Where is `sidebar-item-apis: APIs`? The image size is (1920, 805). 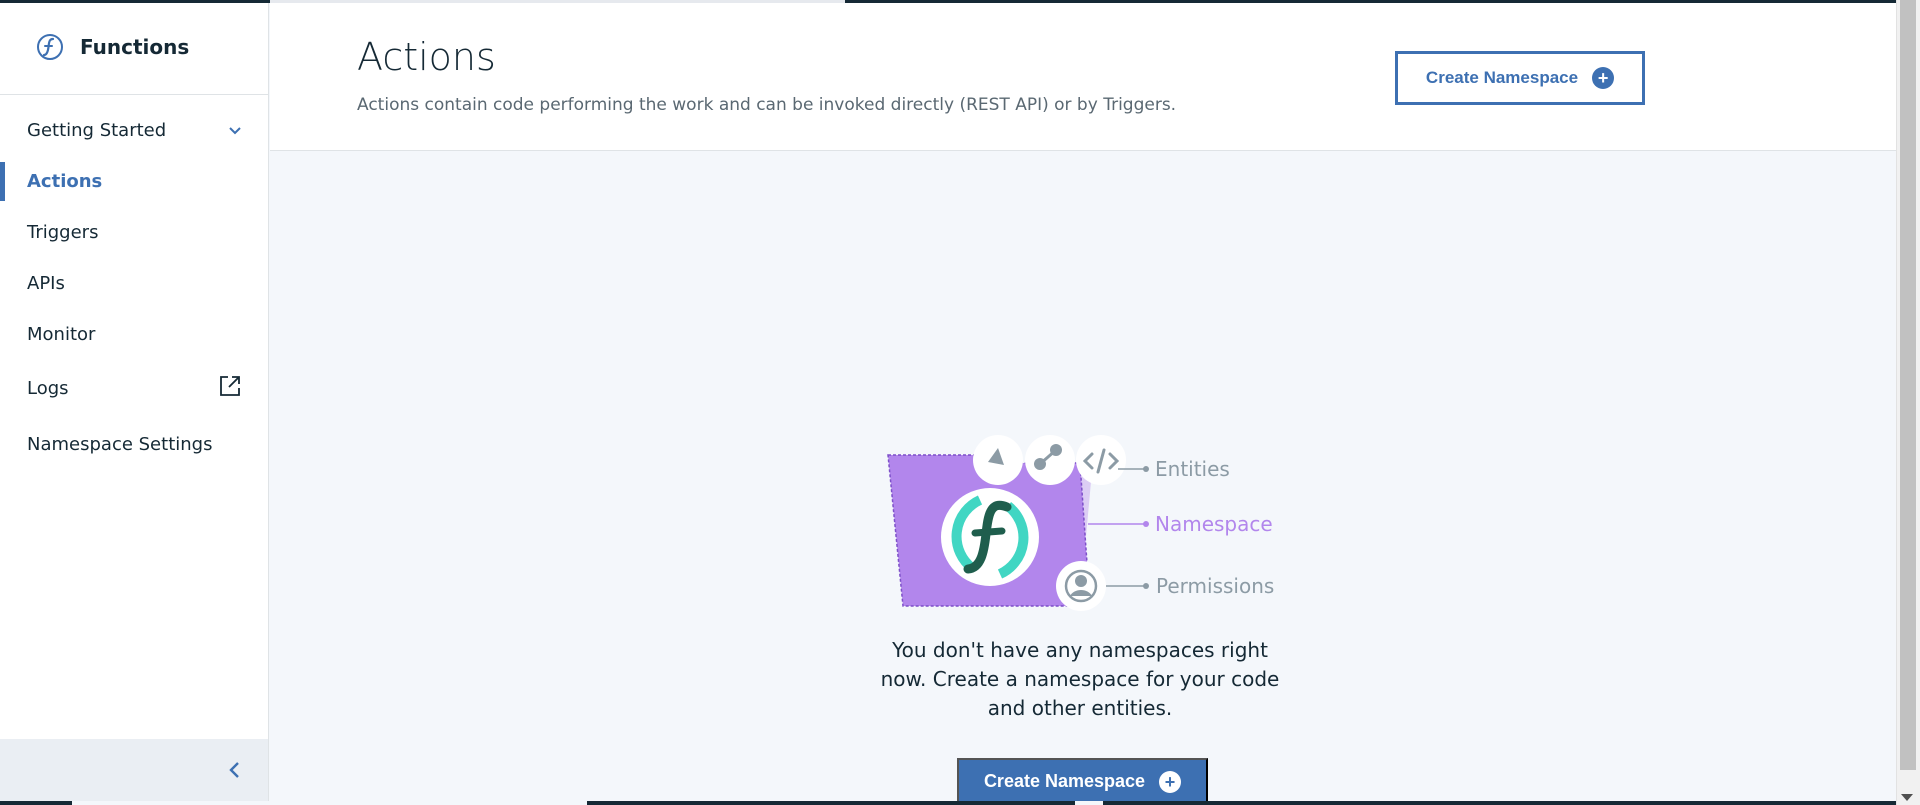 sidebar-item-apis: APIs is located at coordinates (134, 283).